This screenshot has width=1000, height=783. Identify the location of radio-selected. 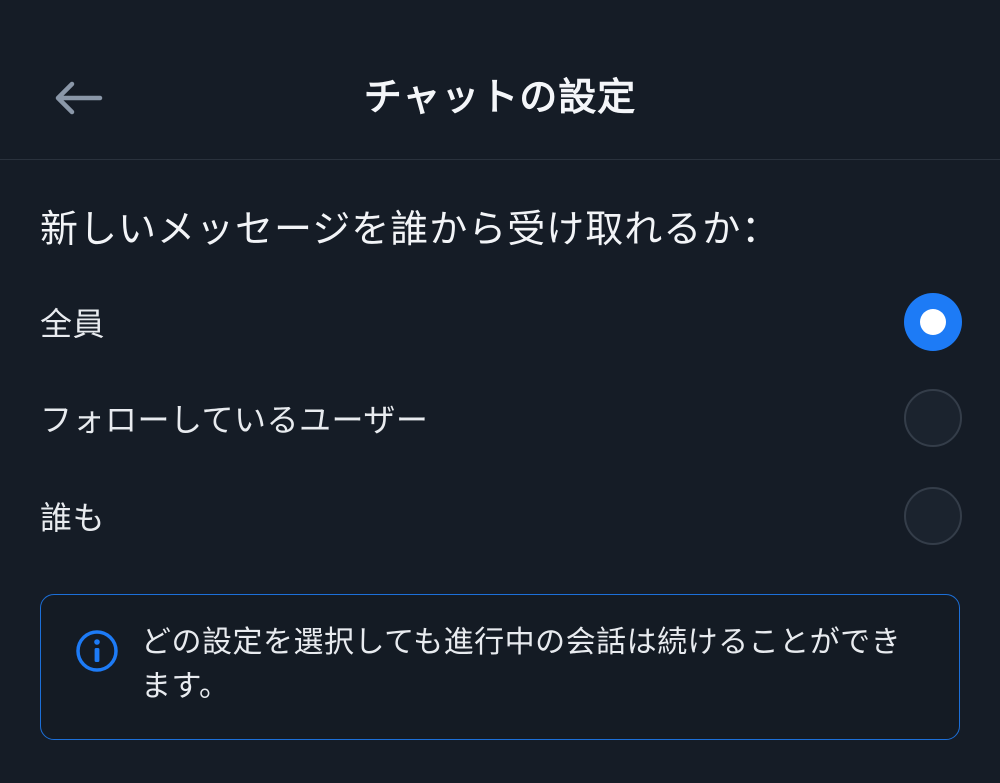
(933, 322).